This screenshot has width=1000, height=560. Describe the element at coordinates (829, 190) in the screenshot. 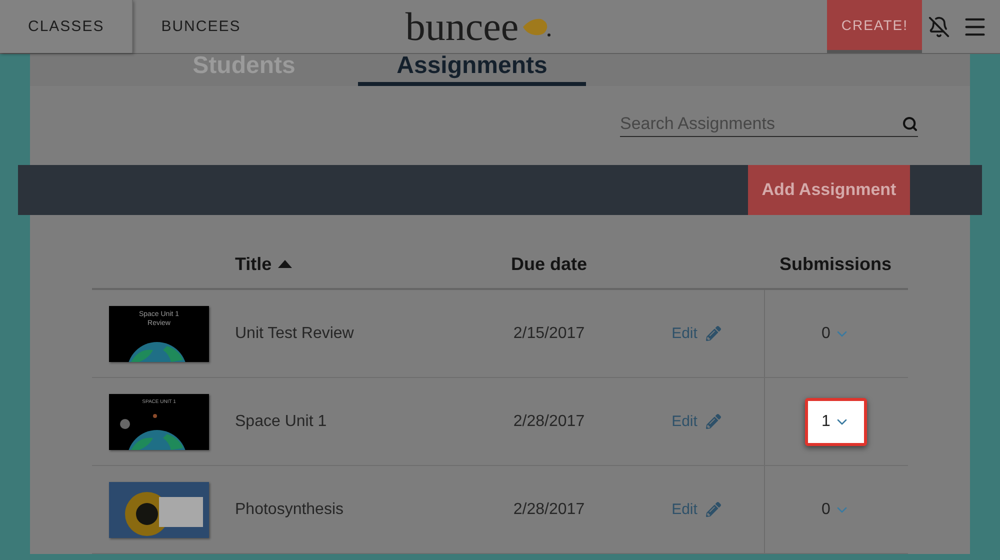

I see `add-assignment-button: Add Assignment` at that location.